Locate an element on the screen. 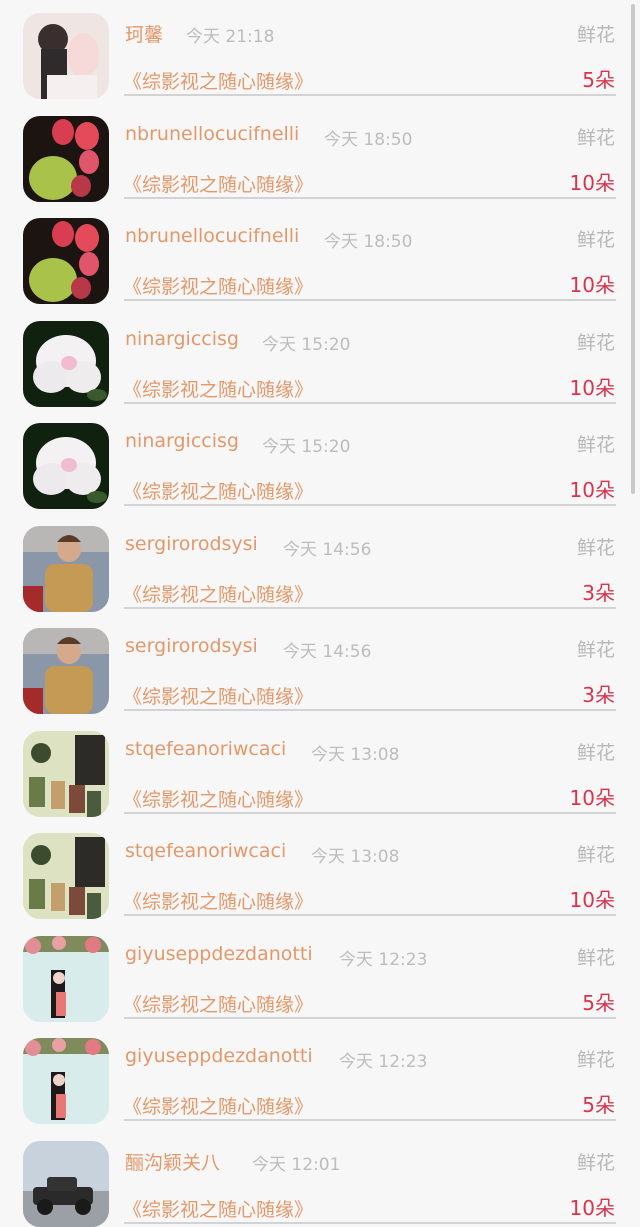  user-name: 珂馨 is located at coordinates (144, 33).